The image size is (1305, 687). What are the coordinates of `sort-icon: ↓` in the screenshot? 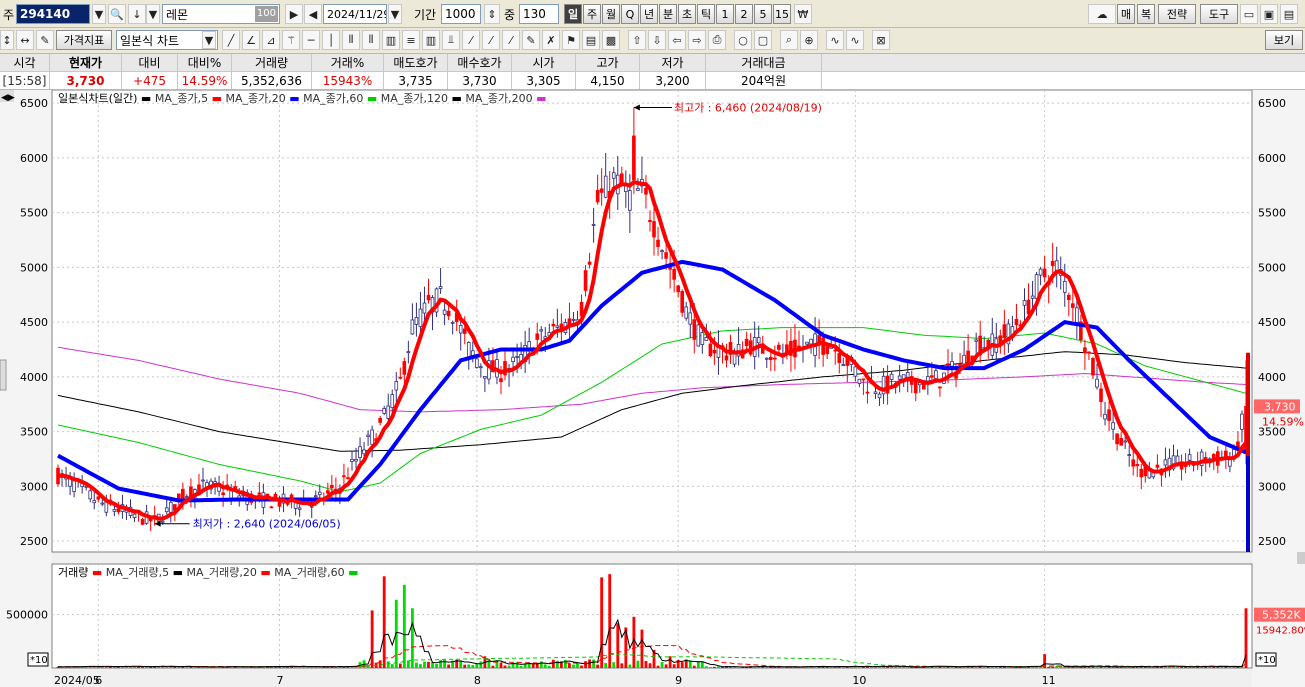 It's located at (137, 14).